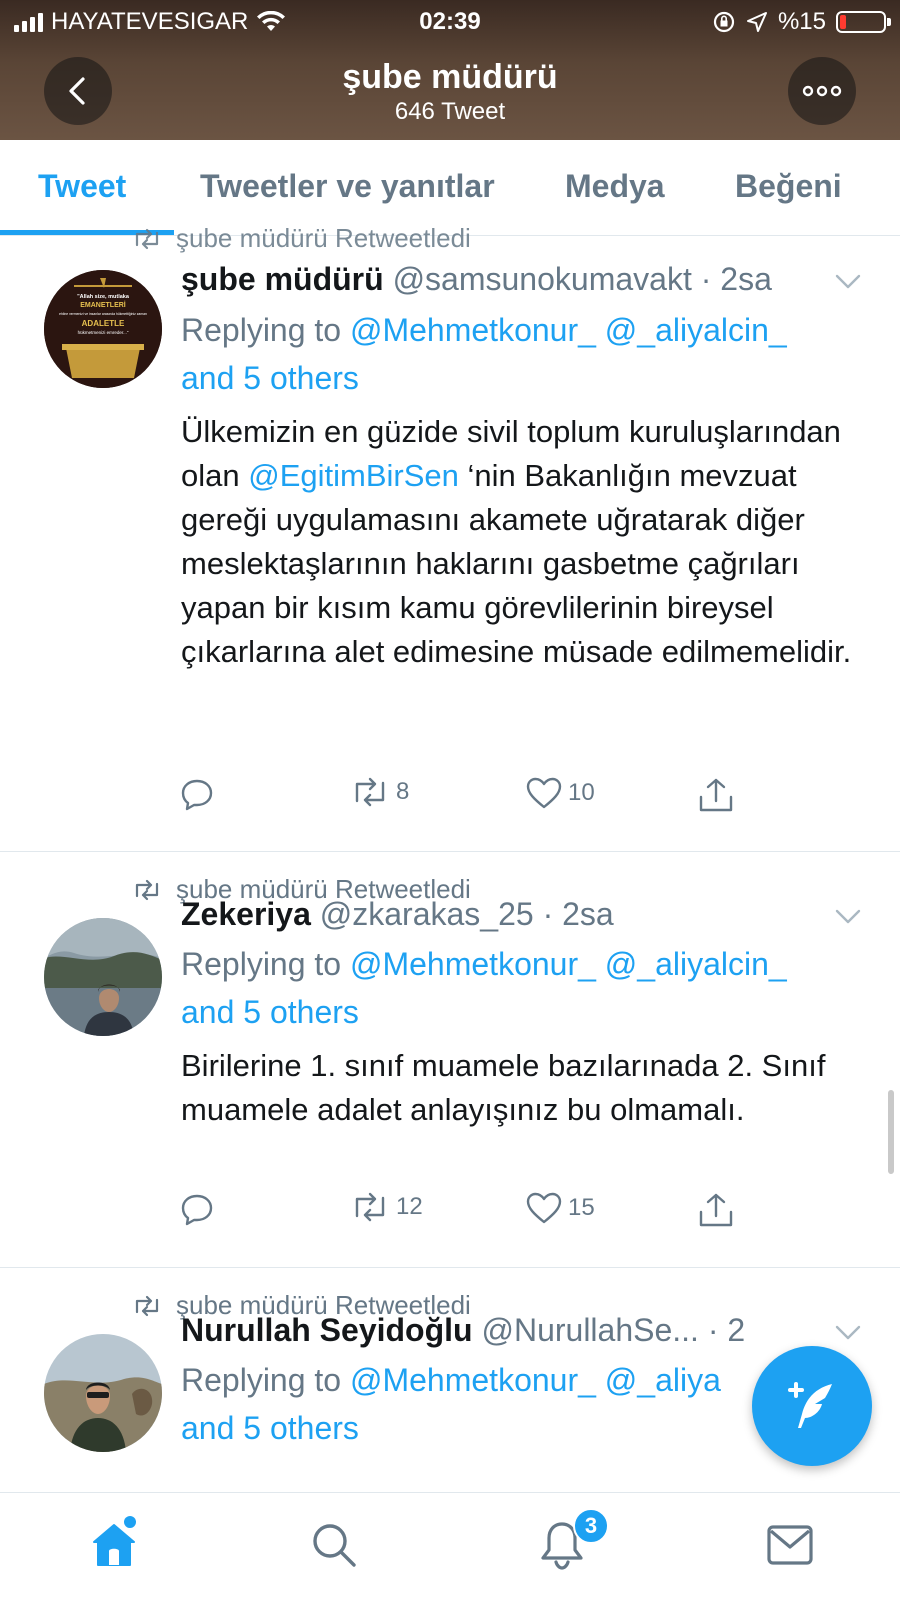 The height and width of the screenshot is (1600, 900). What do you see at coordinates (353, 475) in the screenshot?
I see `mention-link: @EgitimBirSen` at bounding box center [353, 475].